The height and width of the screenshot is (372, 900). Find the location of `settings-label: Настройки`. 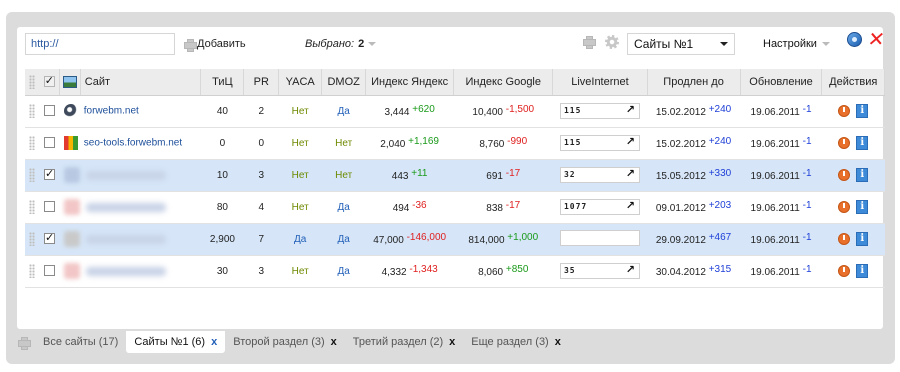

settings-label: Настройки is located at coordinates (790, 44).